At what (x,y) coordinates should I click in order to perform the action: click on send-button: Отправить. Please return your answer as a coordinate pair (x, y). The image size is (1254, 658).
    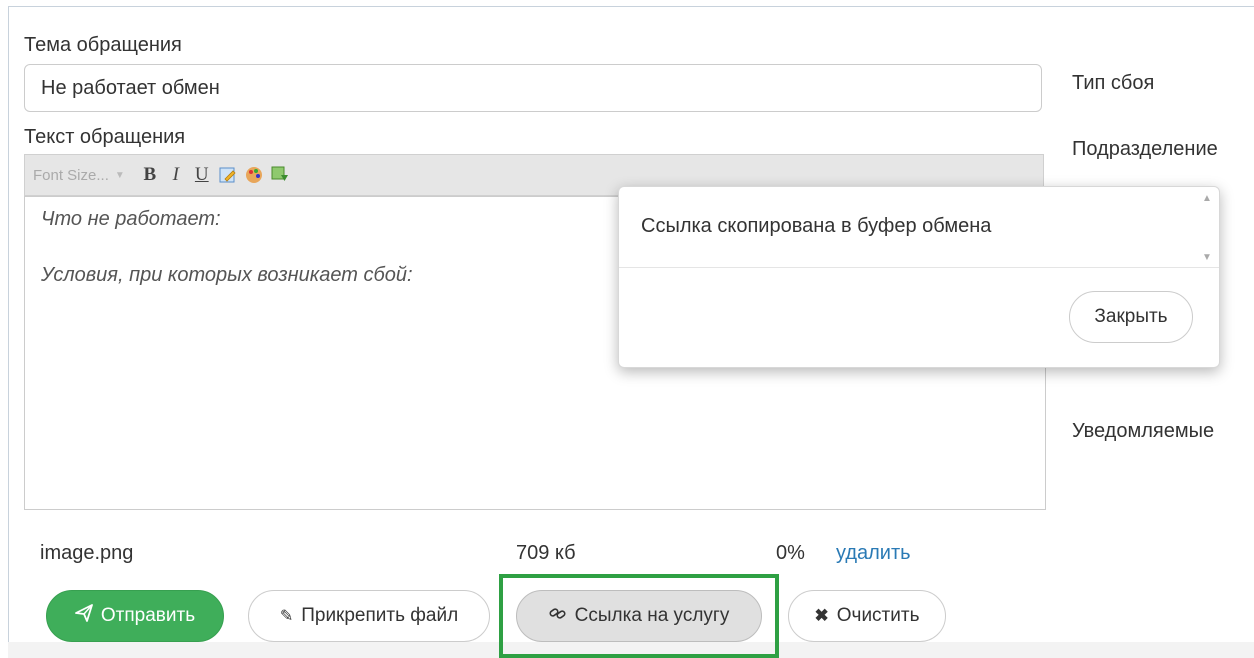
    Looking at the image, I should click on (135, 616).